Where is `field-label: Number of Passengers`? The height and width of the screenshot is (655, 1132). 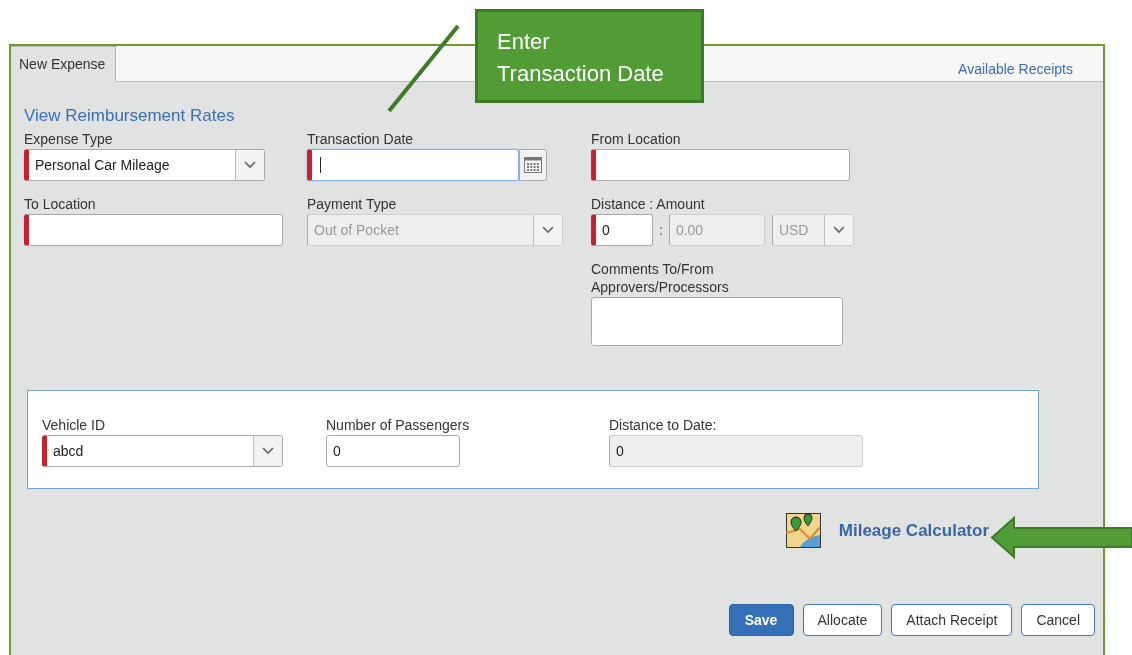
field-label: Number of Passengers is located at coordinates (398, 425).